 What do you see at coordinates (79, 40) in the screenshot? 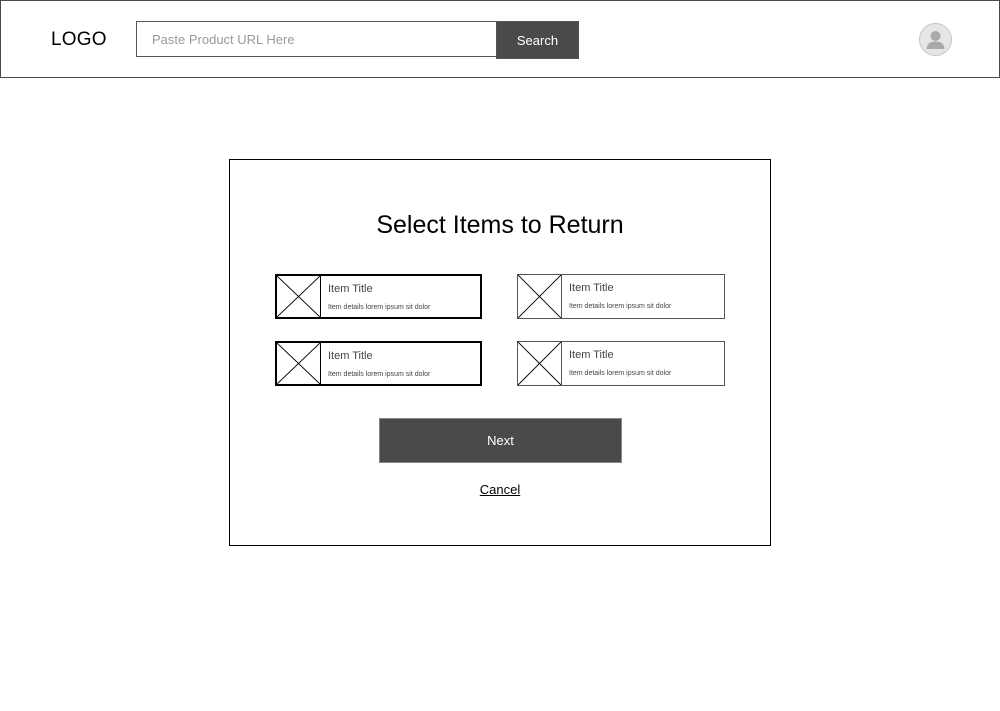
I see `logo: LOGO` at bounding box center [79, 40].